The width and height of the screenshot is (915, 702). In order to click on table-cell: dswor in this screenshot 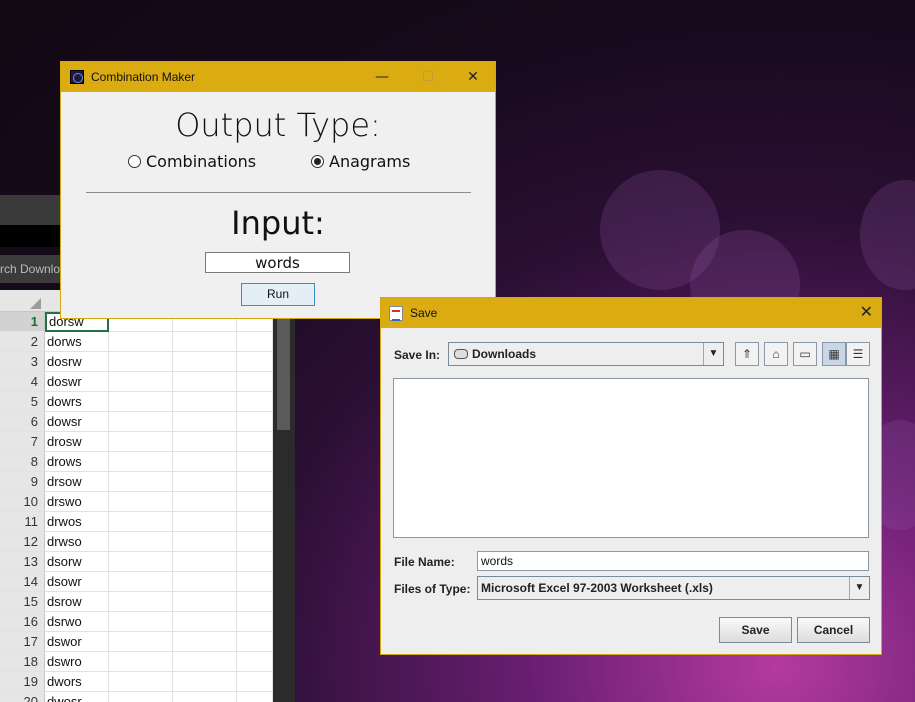, I will do `click(77, 642)`.